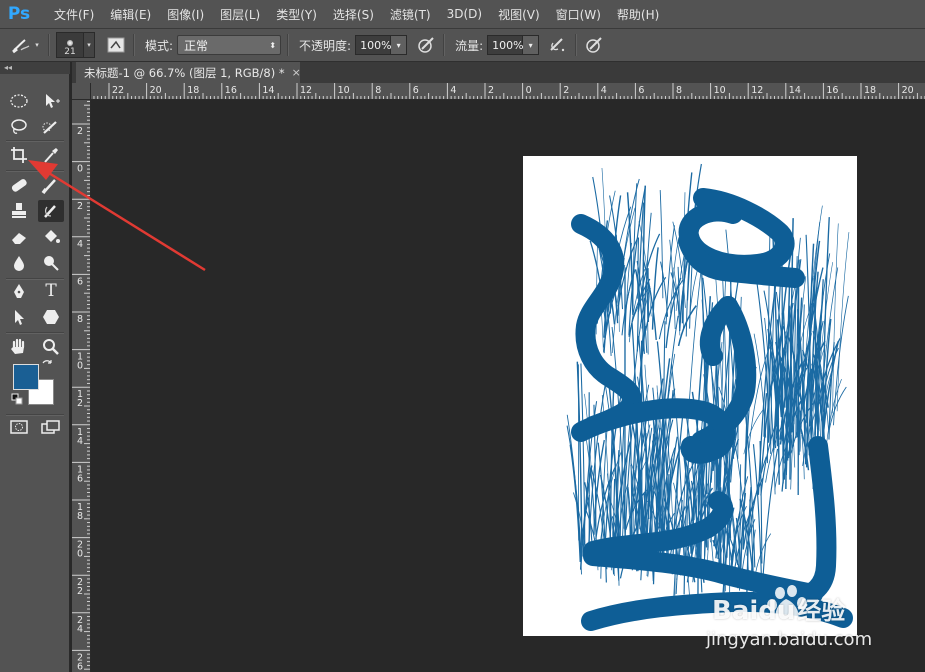 Image resolution: width=925 pixels, height=672 pixels. I want to click on close-icon: ×, so click(296, 72).